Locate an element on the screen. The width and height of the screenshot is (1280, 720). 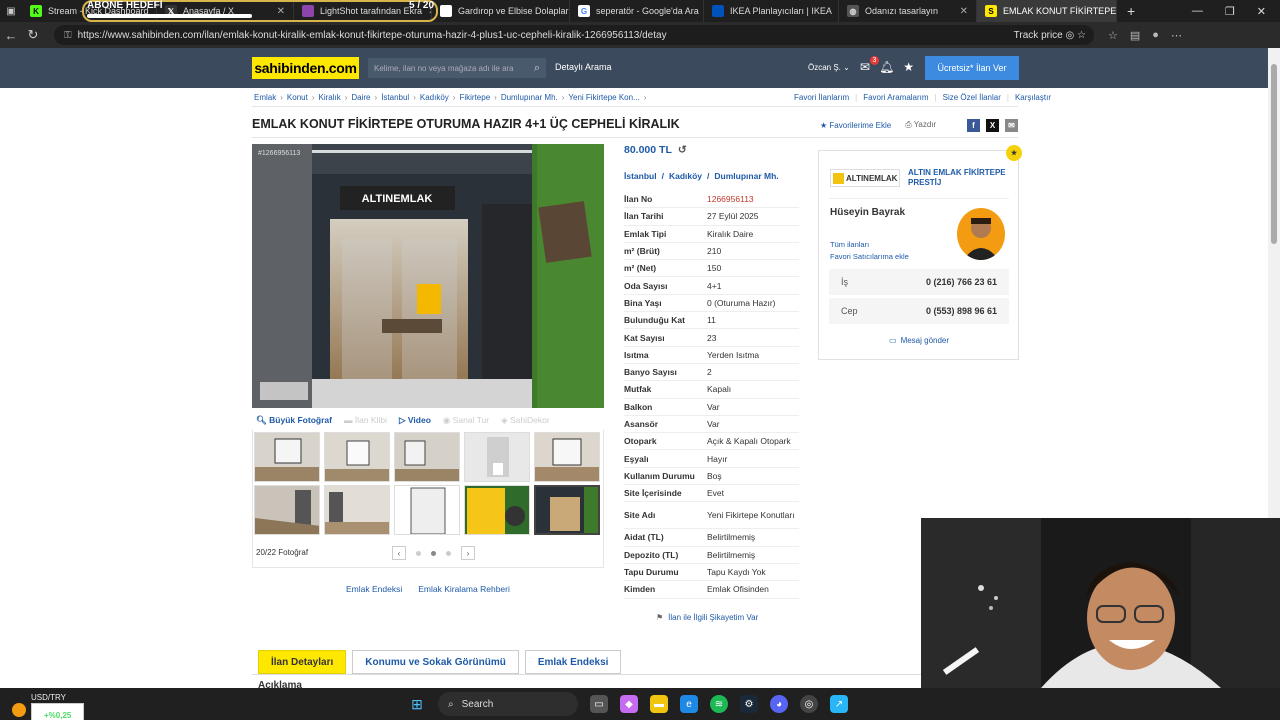
video-button: ▷ Video is located at coordinates (415, 420).